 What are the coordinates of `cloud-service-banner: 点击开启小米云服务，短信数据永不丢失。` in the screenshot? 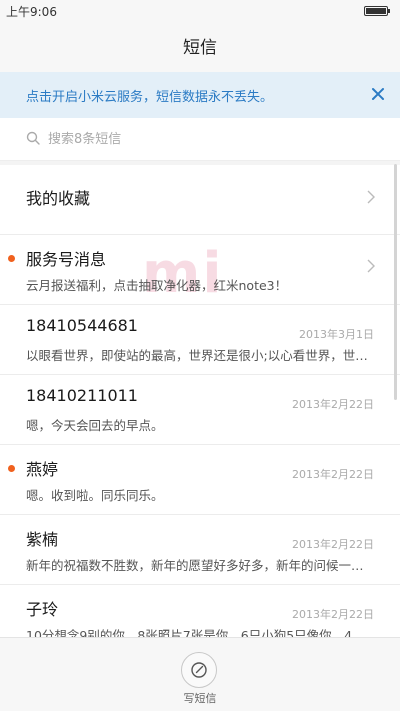 It's located at (200, 95).